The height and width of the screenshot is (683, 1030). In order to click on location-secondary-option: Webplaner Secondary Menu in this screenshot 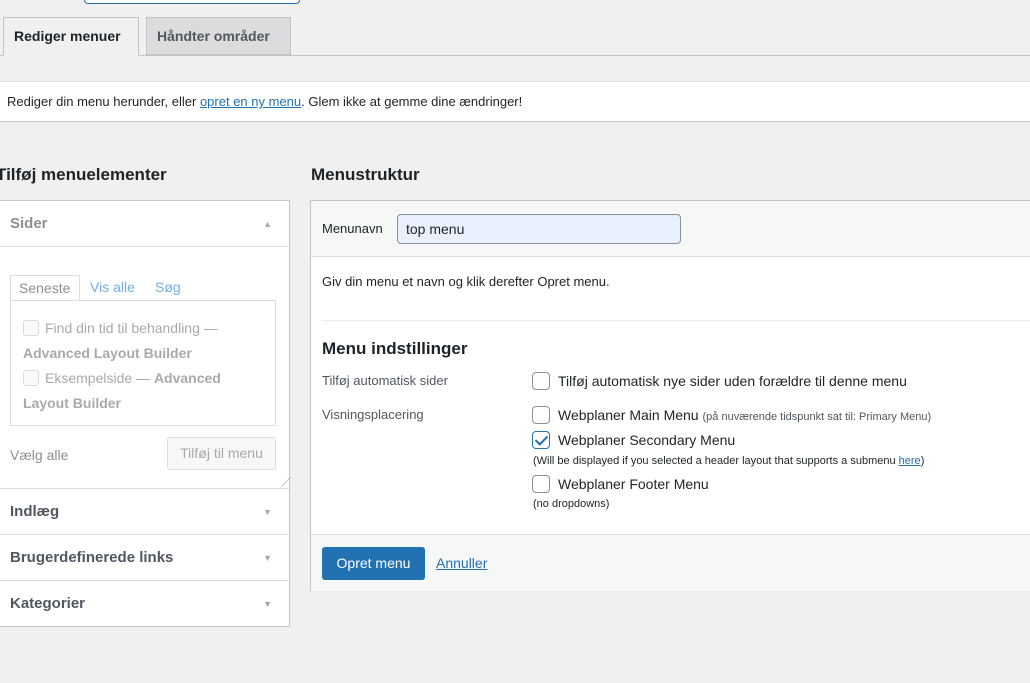, I will do `click(633, 440)`.